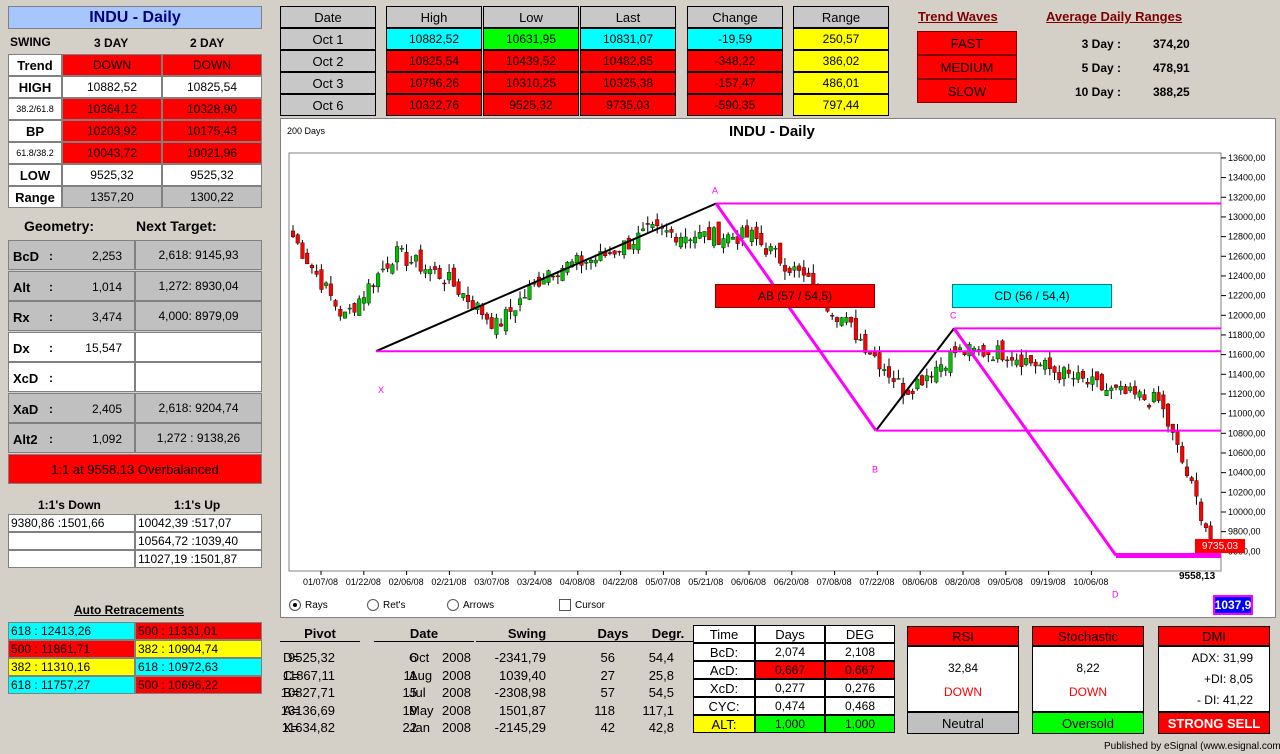 This screenshot has width=1280, height=754. I want to click on x-tick-label: 08/06/08, so click(919, 582).